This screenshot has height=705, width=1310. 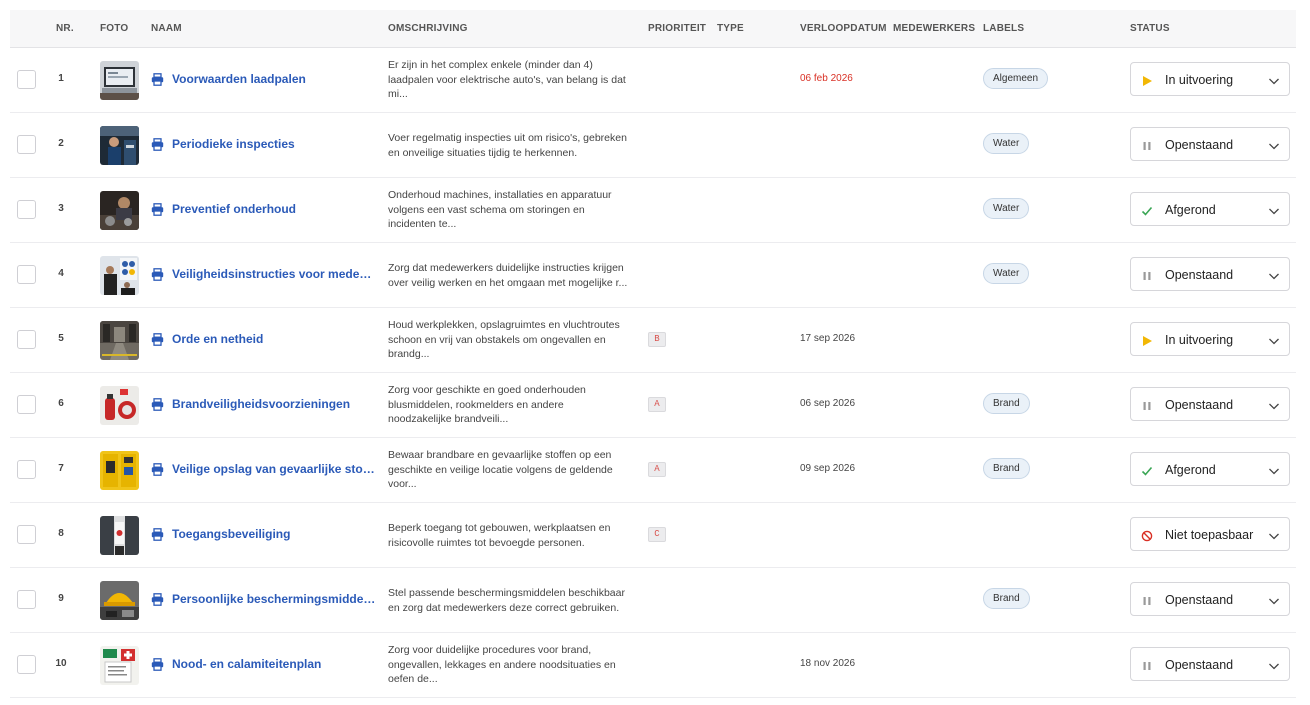 I want to click on row-name-link: Toegangsbeveiliging, so click(x=274, y=534).